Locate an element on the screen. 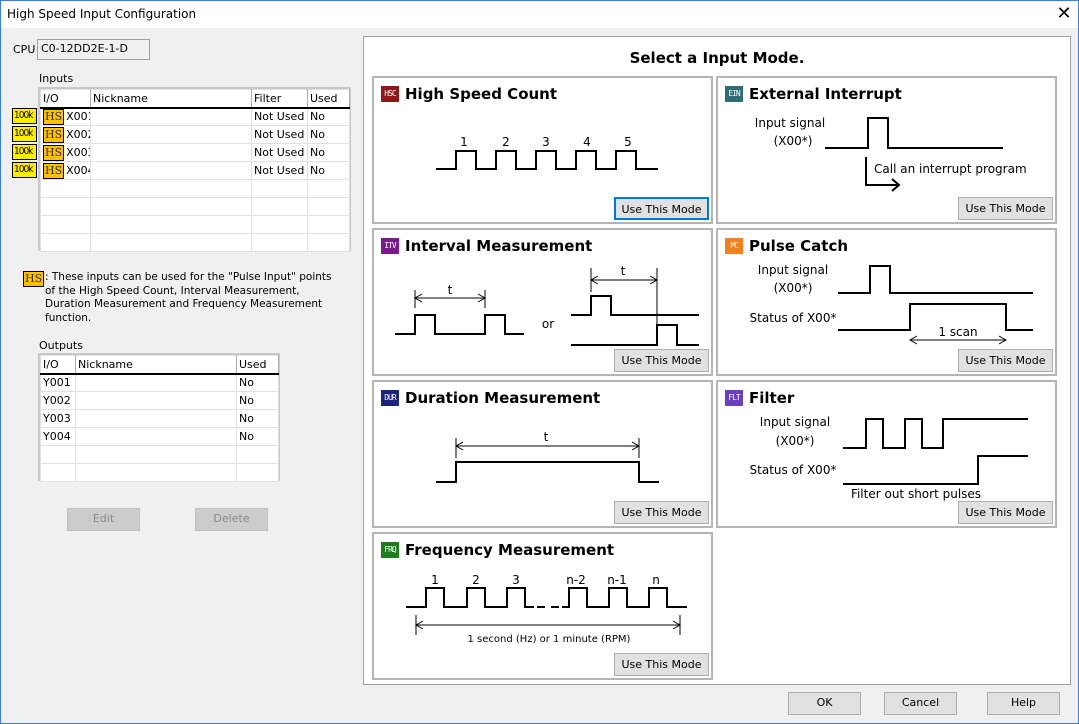 This screenshot has width=1079, height=724. diagram-label: 3 is located at coordinates (516, 580).